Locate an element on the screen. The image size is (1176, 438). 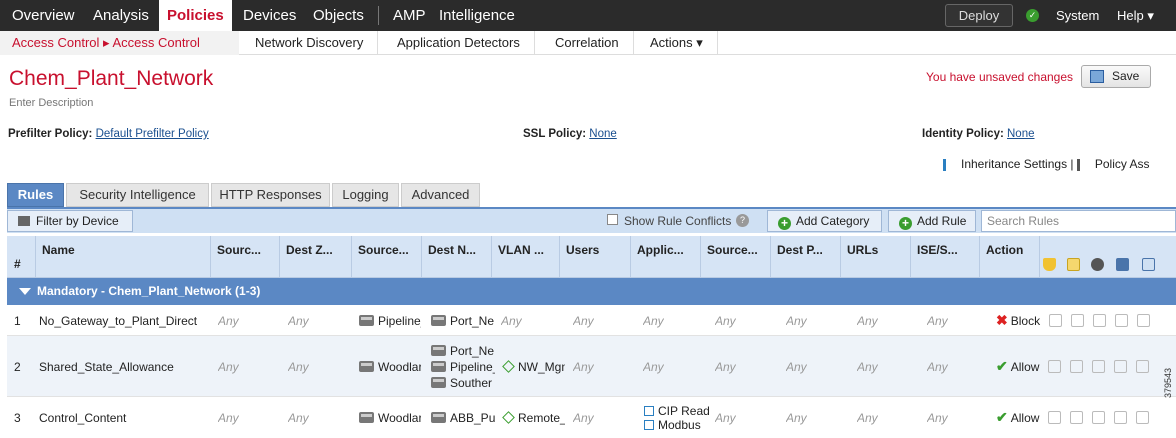
source-zone: Any is located at coordinates (228, 418).